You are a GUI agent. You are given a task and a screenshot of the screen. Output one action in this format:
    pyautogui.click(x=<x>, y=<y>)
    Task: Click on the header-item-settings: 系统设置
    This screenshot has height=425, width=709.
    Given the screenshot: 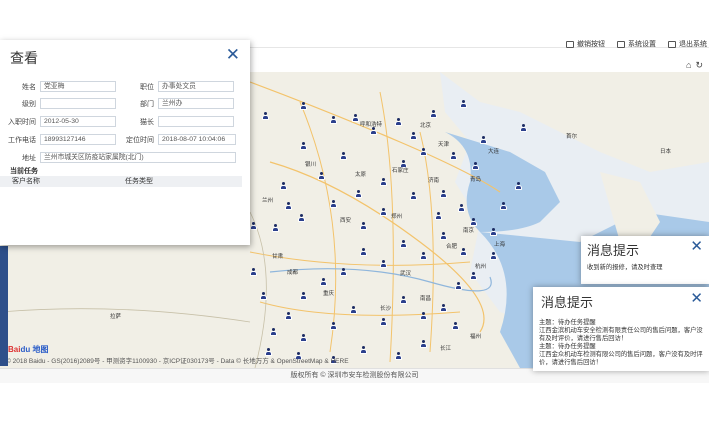 What is the action you would take?
    pyautogui.click(x=636, y=44)
    